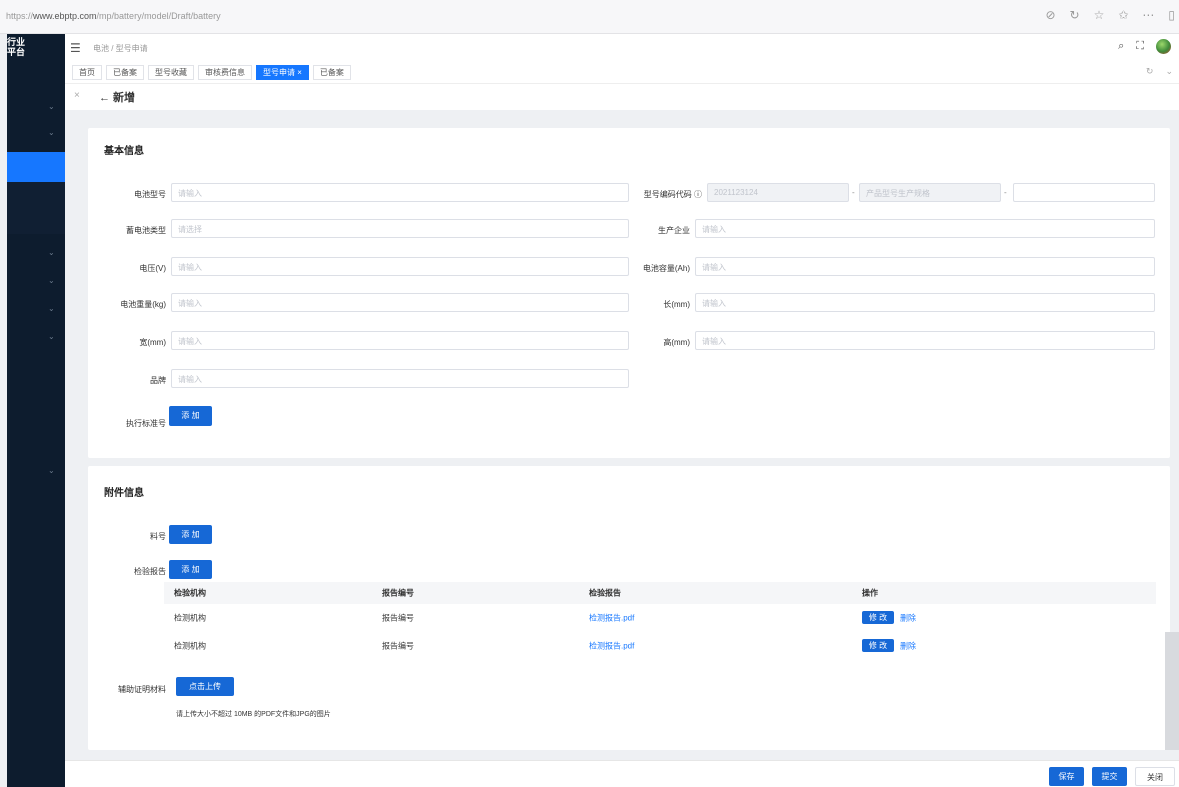 This screenshot has width=1179, height=787. I want to click on tab-review-fee: 审核费信息, so click(225, 72).